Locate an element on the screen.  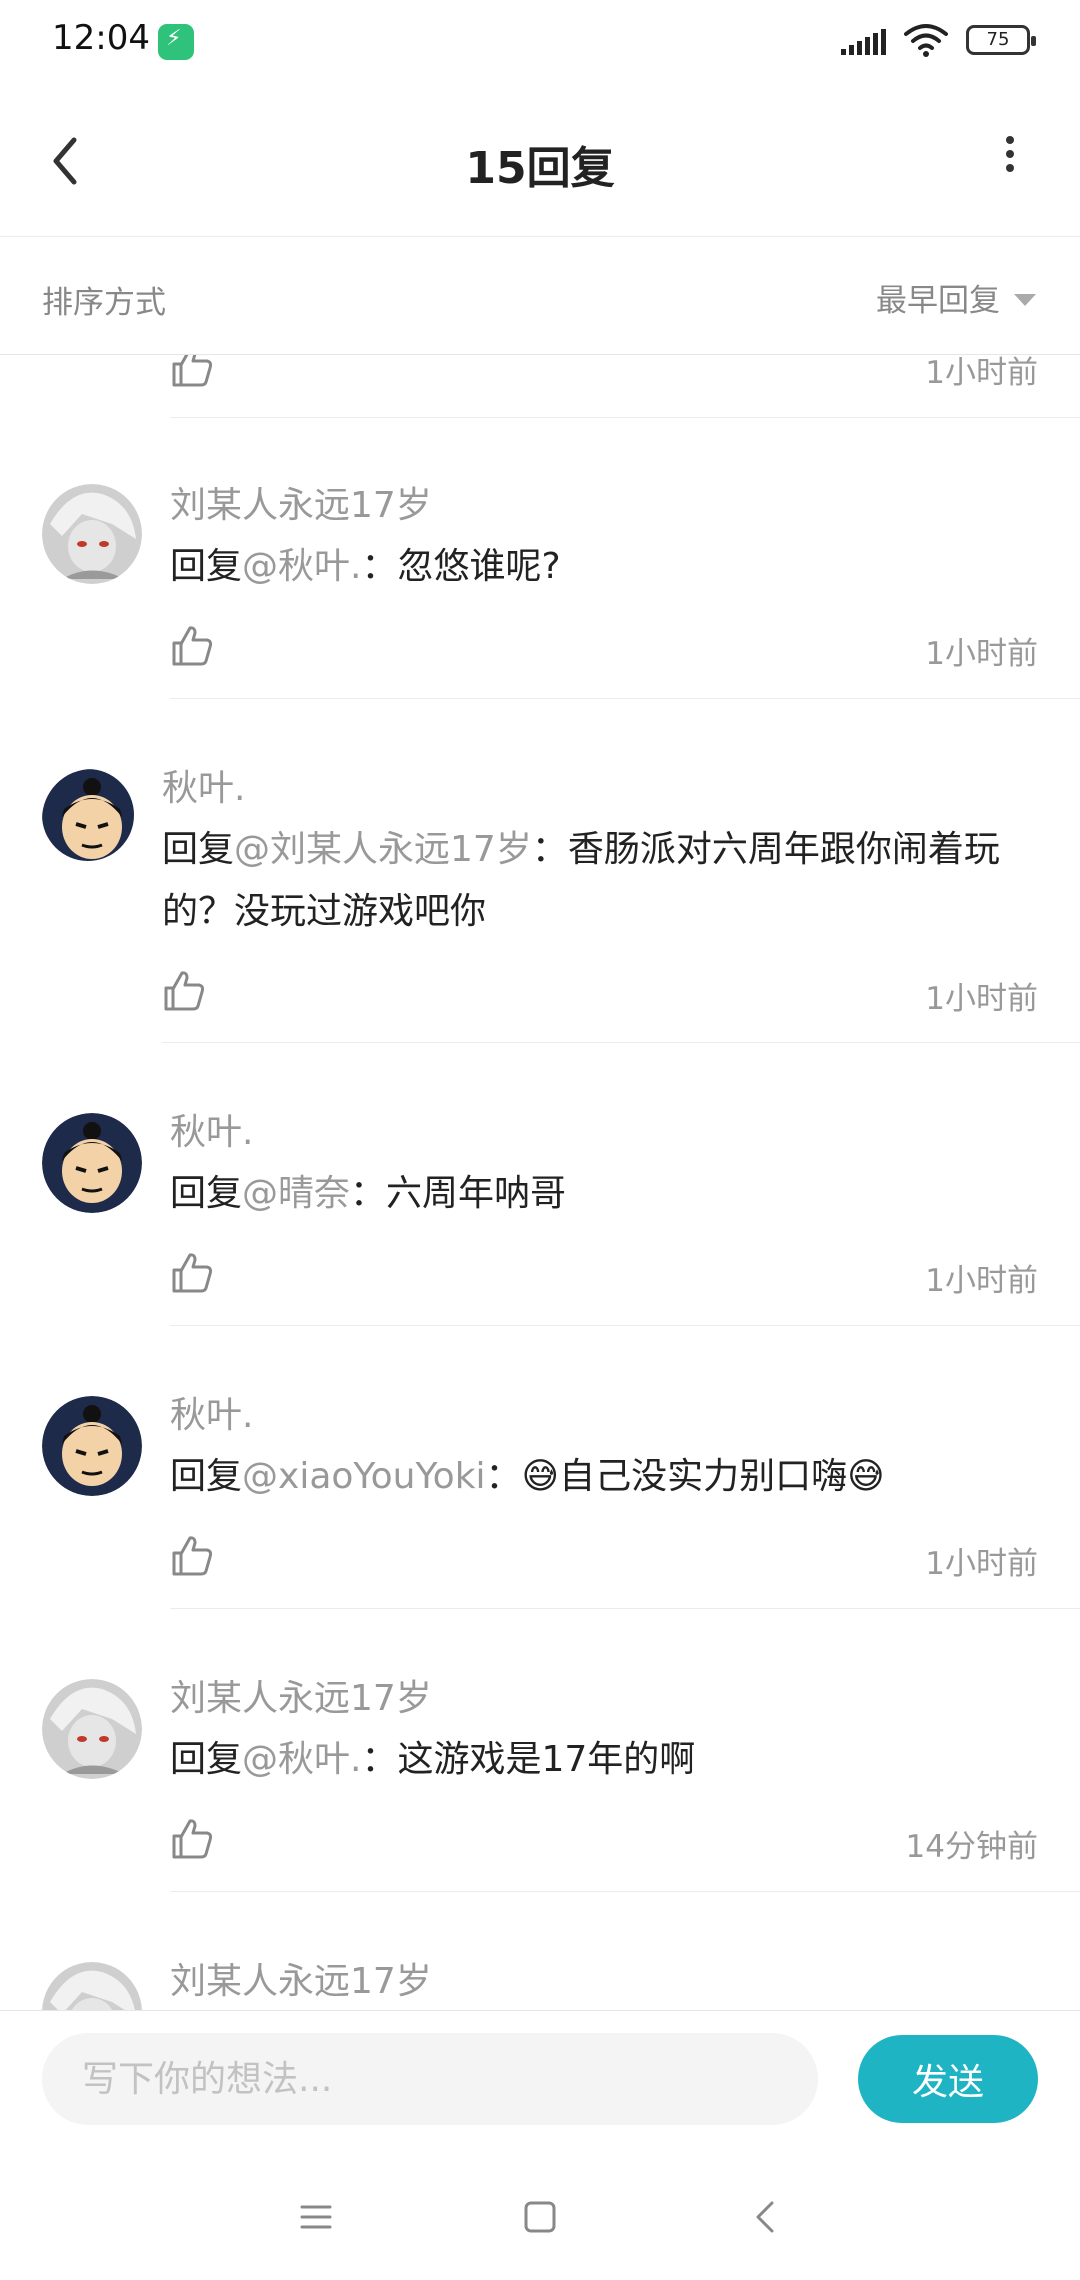
reply-body: ：六周年呐哥 is located at coordinates (458, 1193).